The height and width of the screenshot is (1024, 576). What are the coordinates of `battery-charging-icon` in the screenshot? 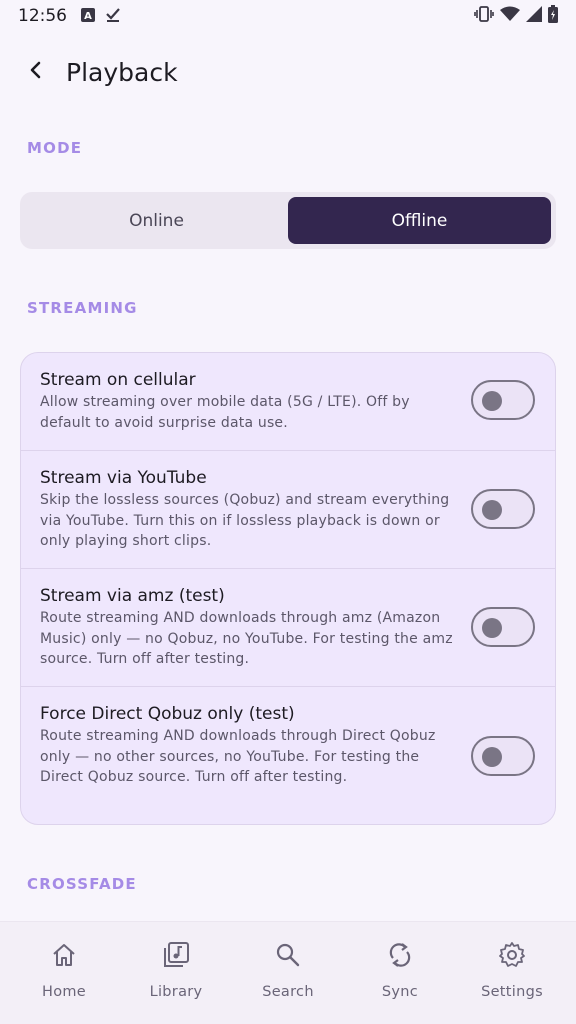 It's located at (553, 16).